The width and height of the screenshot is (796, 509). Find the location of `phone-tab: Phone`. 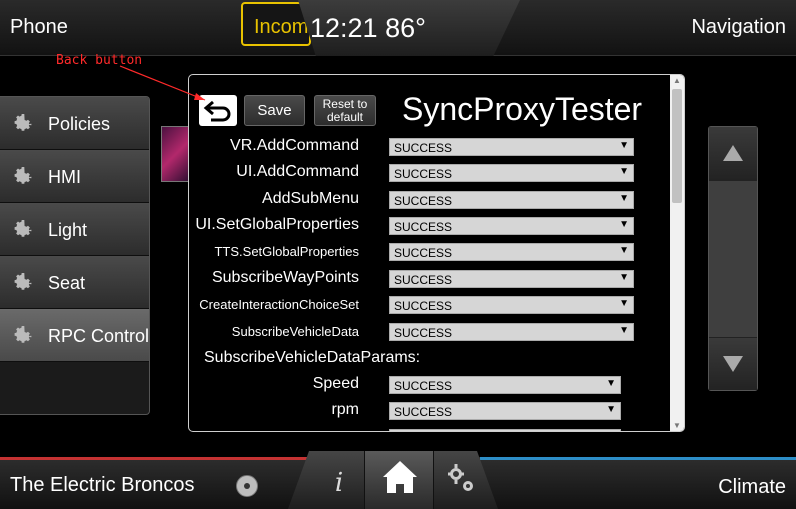

phone-tab: Phone is located at coordinates (39, 27).